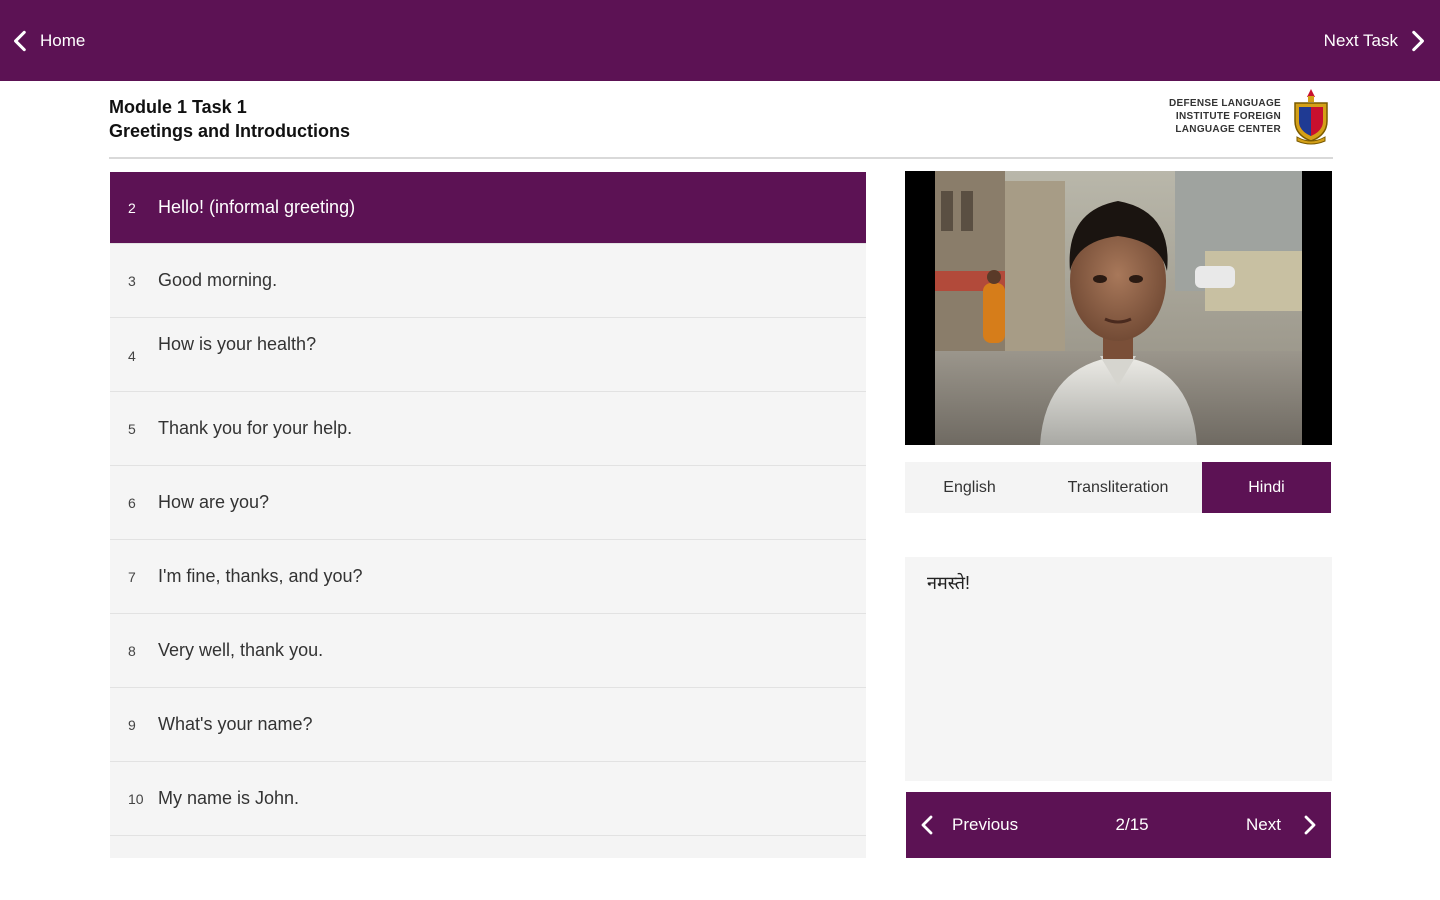  What do you see at coordinates (132, 428) in the screenshot?
I see `phrase-number: 5` at bounding box center [132, 428].